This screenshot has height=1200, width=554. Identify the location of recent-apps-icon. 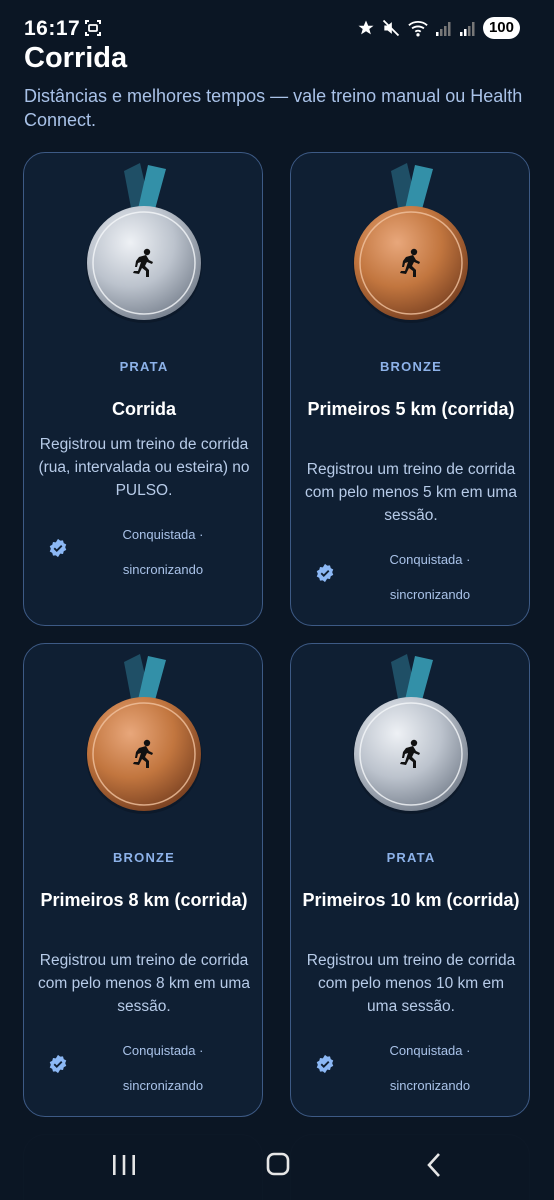
(124, 1165).